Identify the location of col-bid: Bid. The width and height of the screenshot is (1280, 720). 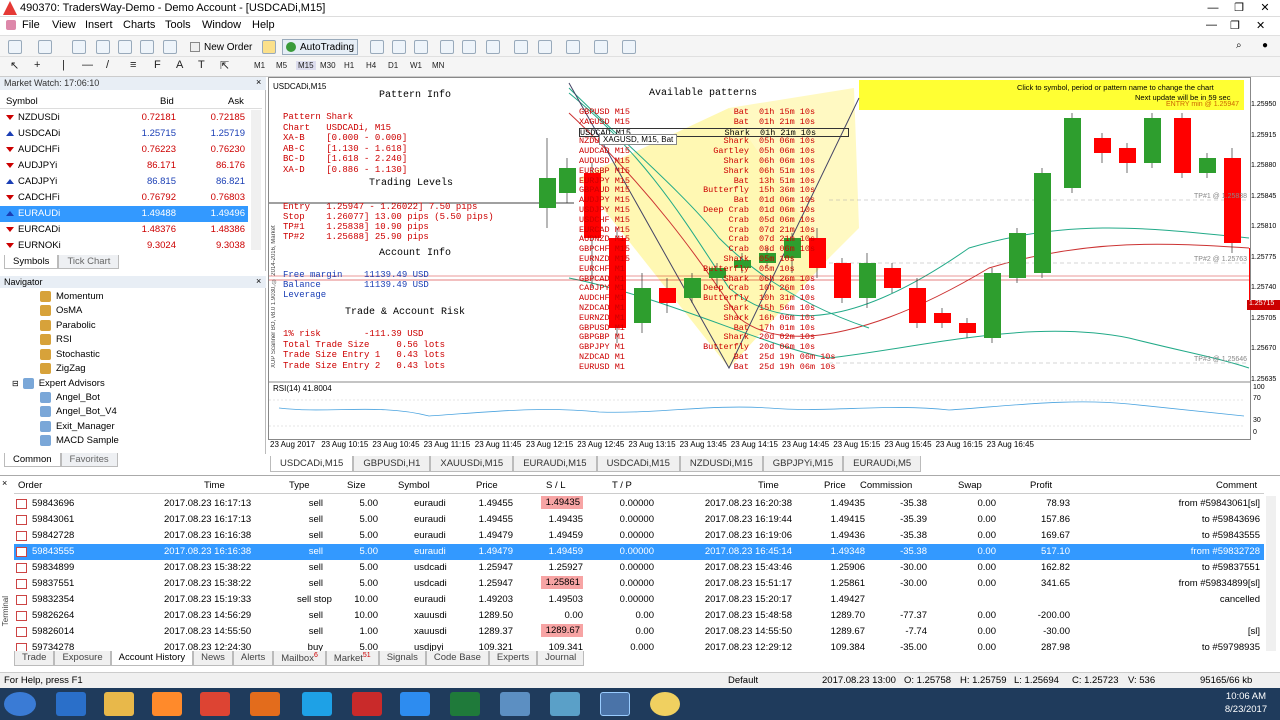
(167, 101).